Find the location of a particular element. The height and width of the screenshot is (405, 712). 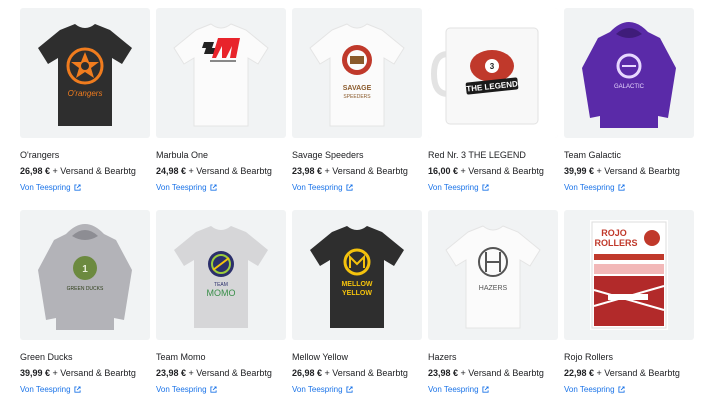

tshirt-white-savage-icon: SAVAGE SPEEDERS is located at coordinates (357, 75).